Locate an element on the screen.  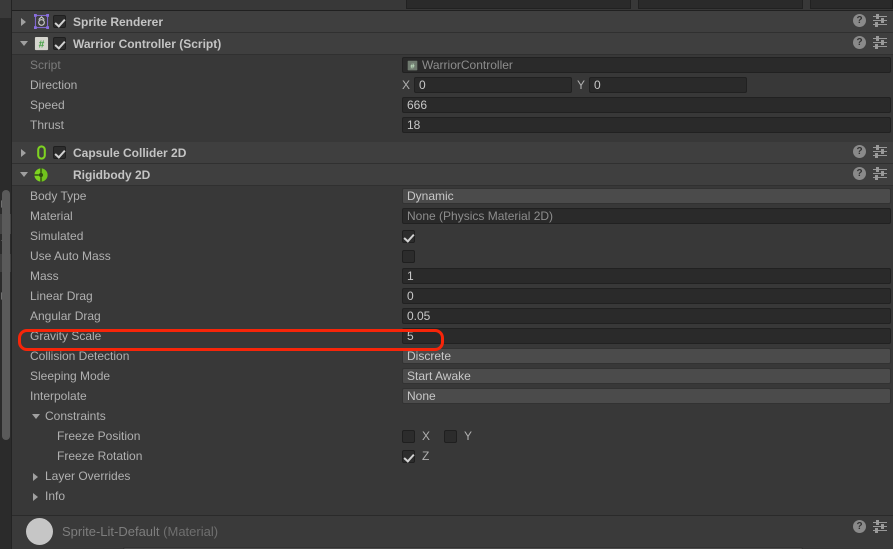
property-row-sleeping-mode: Sleeping Mode Start Awake is located at coordinates (452, 376).